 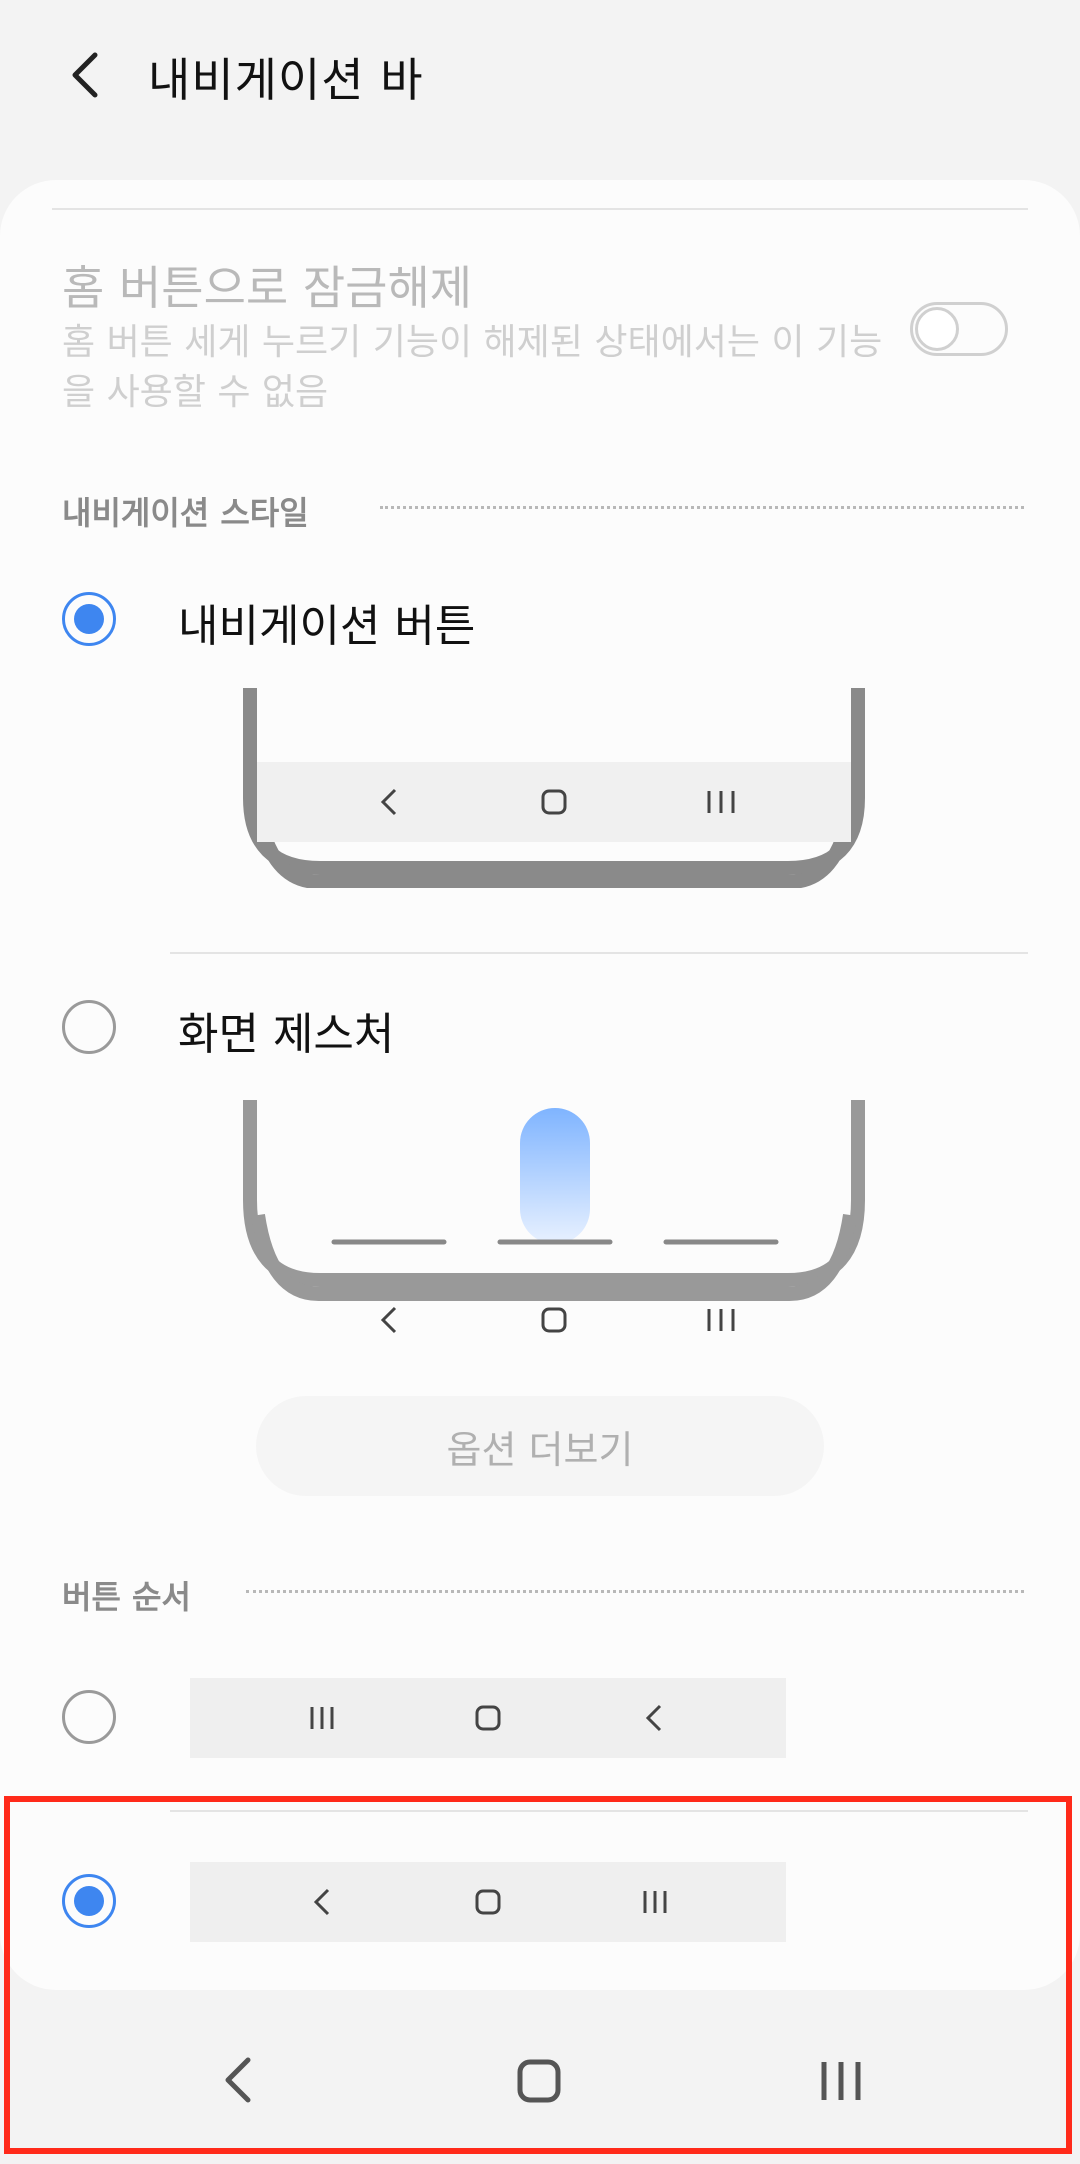 I want to click on page-title: 내비게이션 바, so click(x=286, y=80).